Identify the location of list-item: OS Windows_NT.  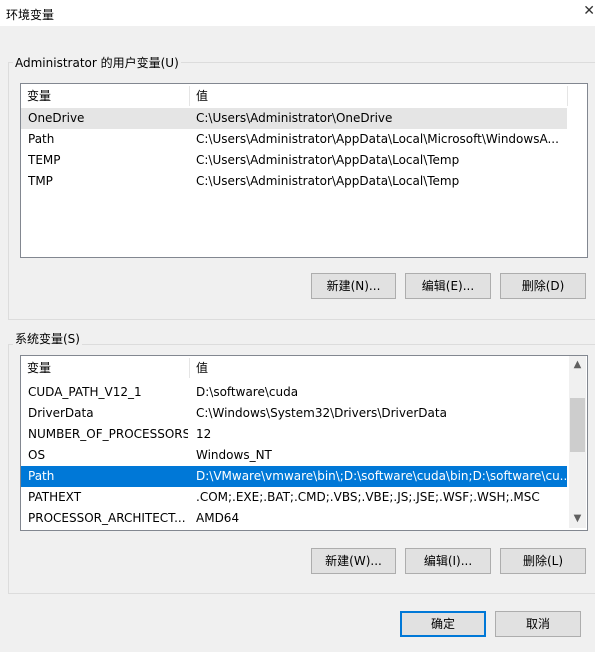
(294, 455).